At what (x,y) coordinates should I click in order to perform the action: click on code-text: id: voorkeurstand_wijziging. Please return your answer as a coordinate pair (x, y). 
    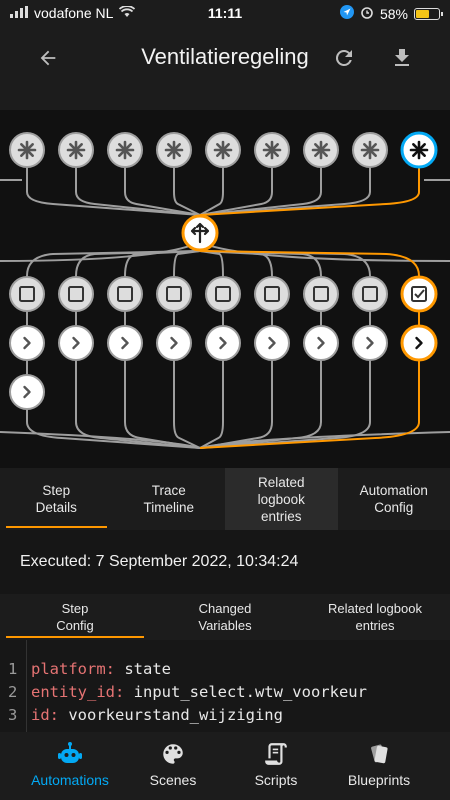
    Looking at the image, I should click on (157, 715).